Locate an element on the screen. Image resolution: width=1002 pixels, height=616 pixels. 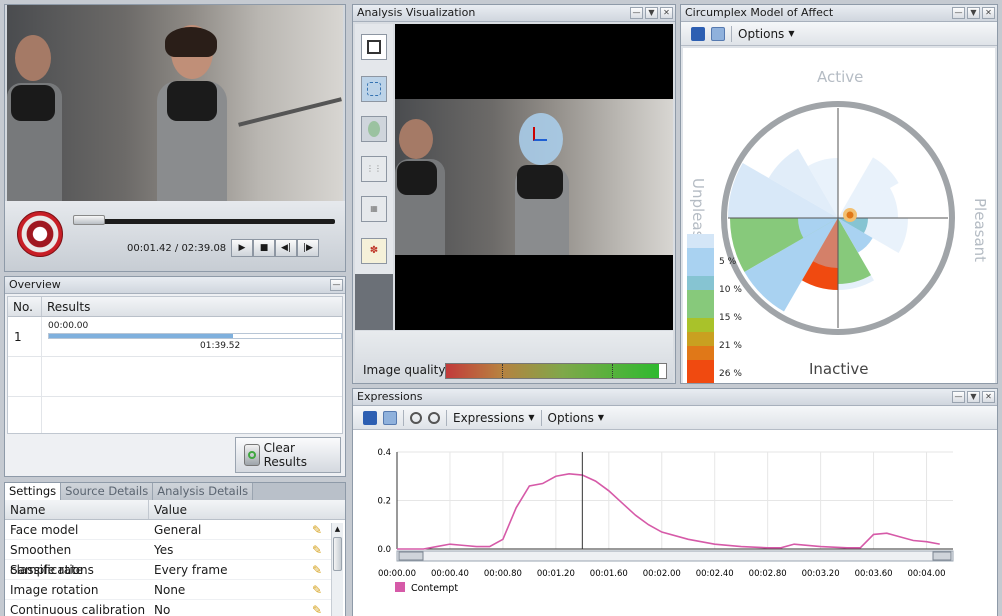
setting-name: Continuous calibration is located at coordinates (78, 609).